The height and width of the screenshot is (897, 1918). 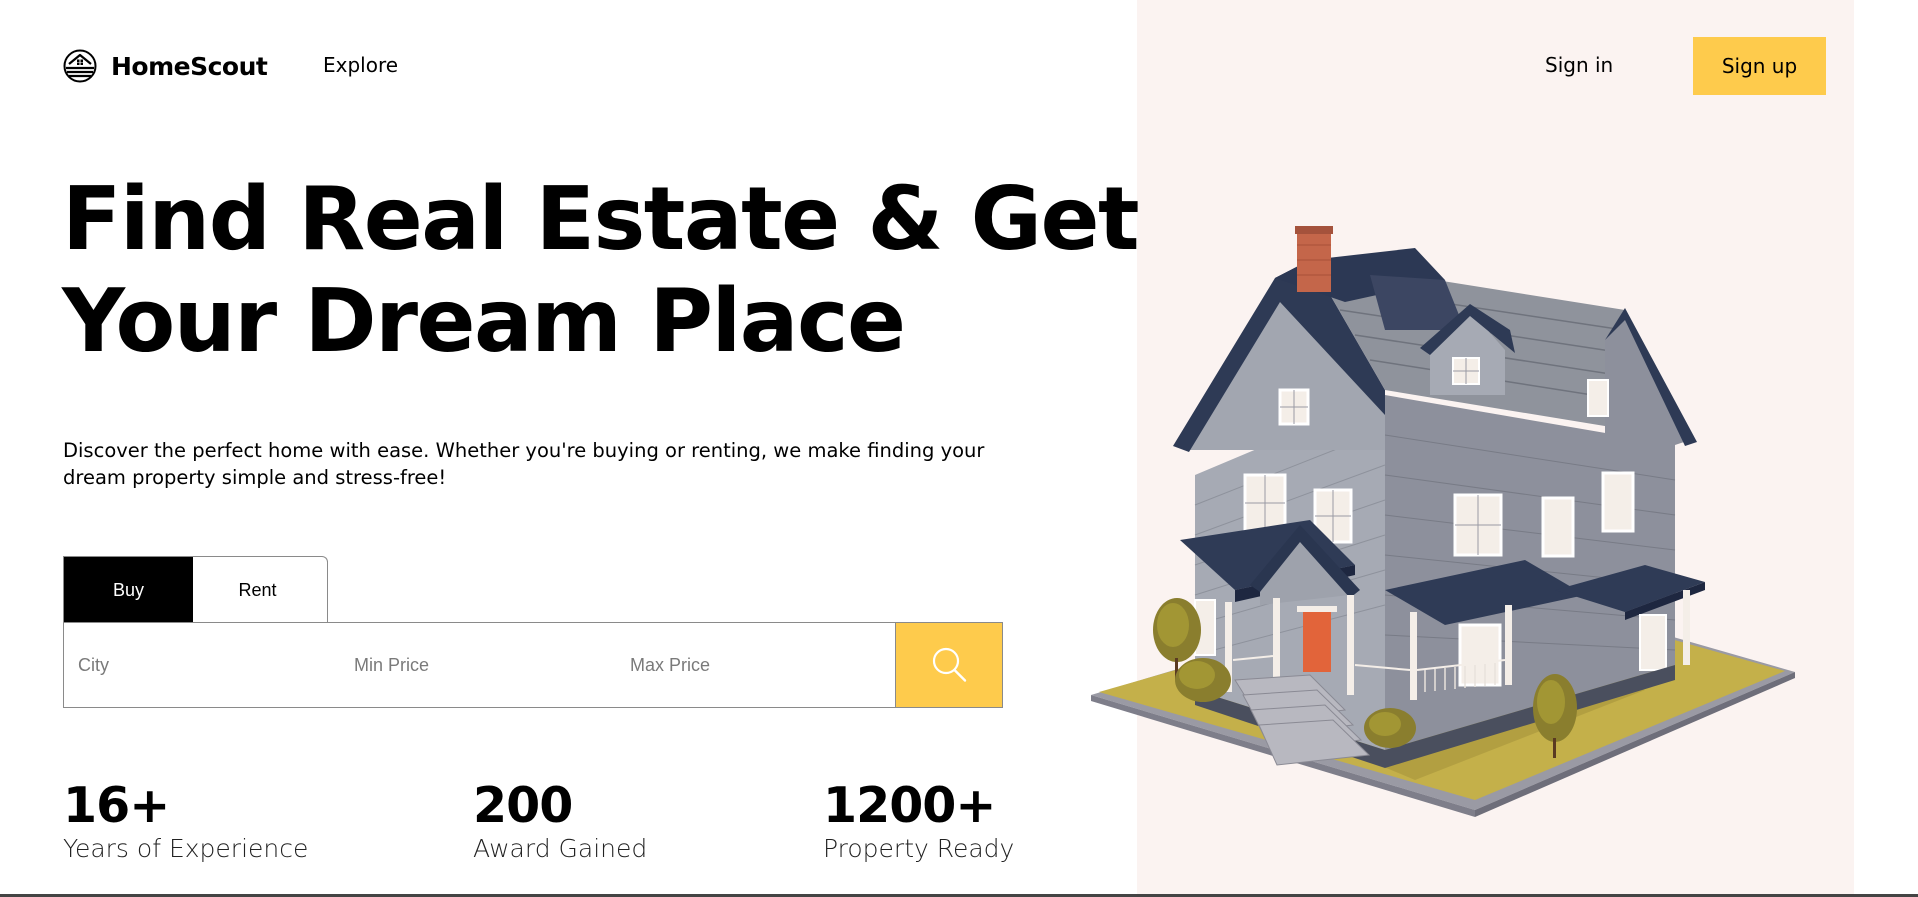 I want to click on stat-experience: 16+ Years of Experience, so click(x=185, y=819).